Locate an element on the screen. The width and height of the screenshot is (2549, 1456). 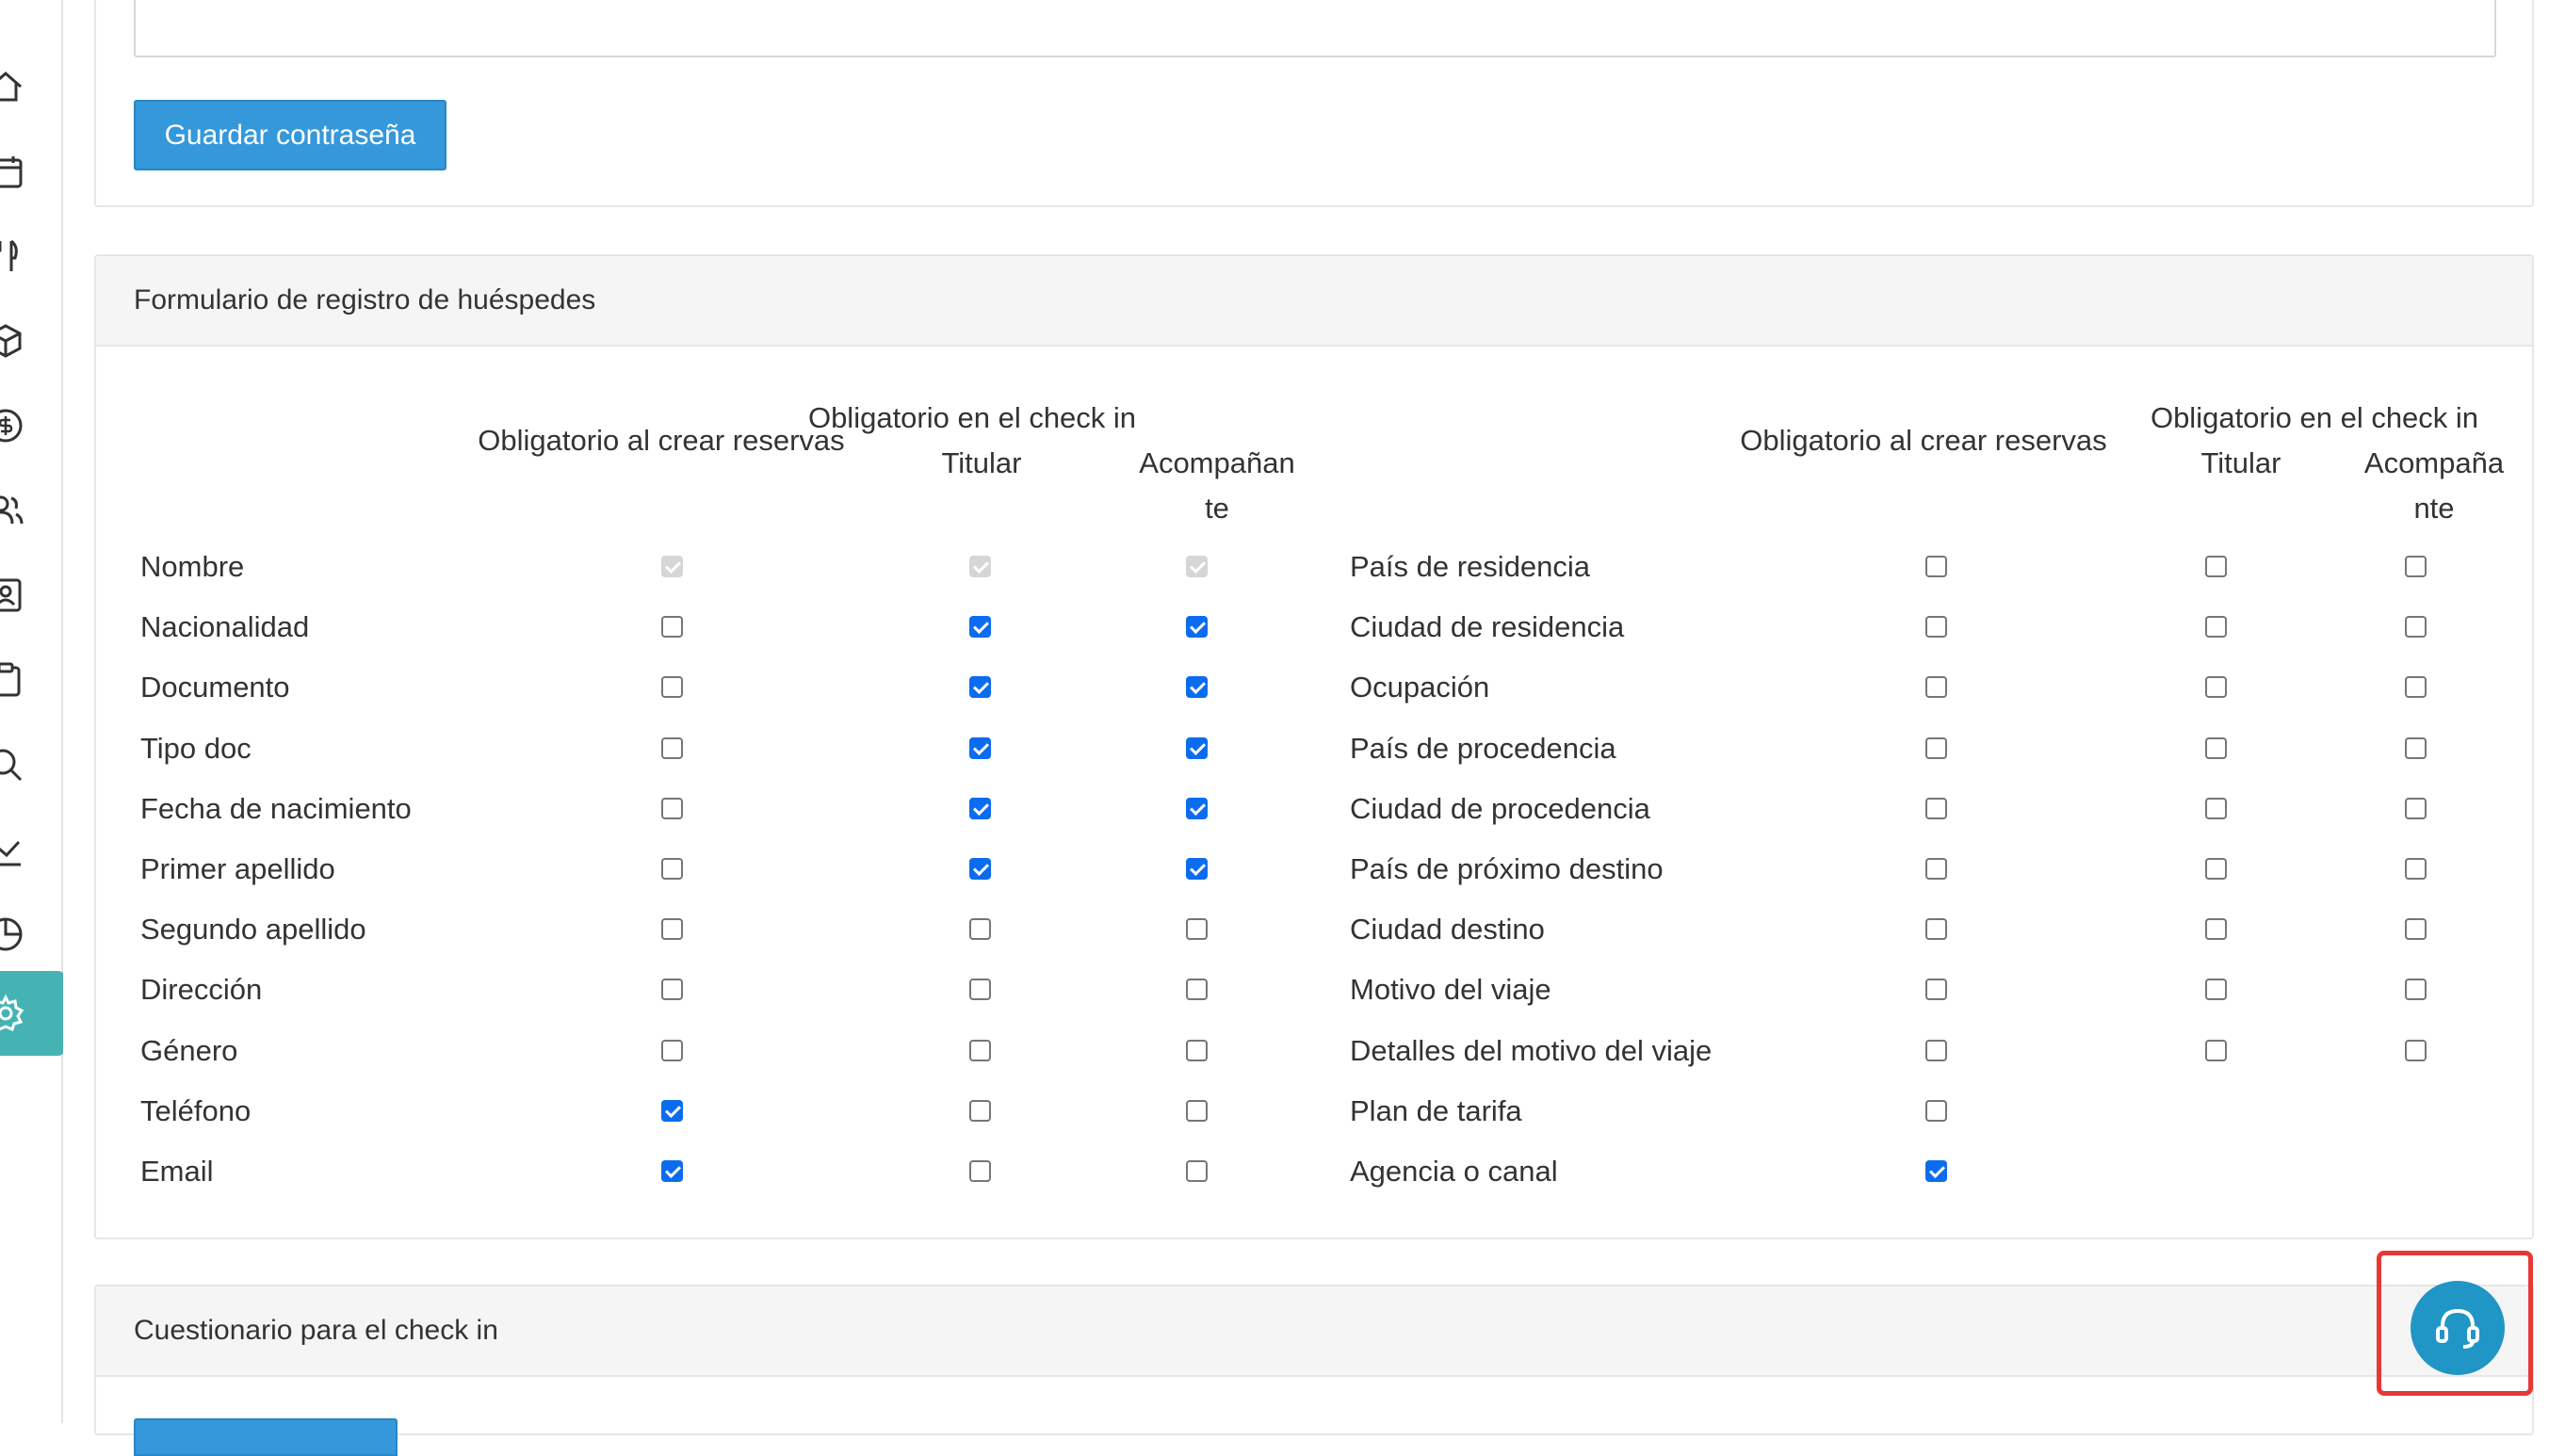
sidebar-item-clipboard is located at coordinates (32, 680).